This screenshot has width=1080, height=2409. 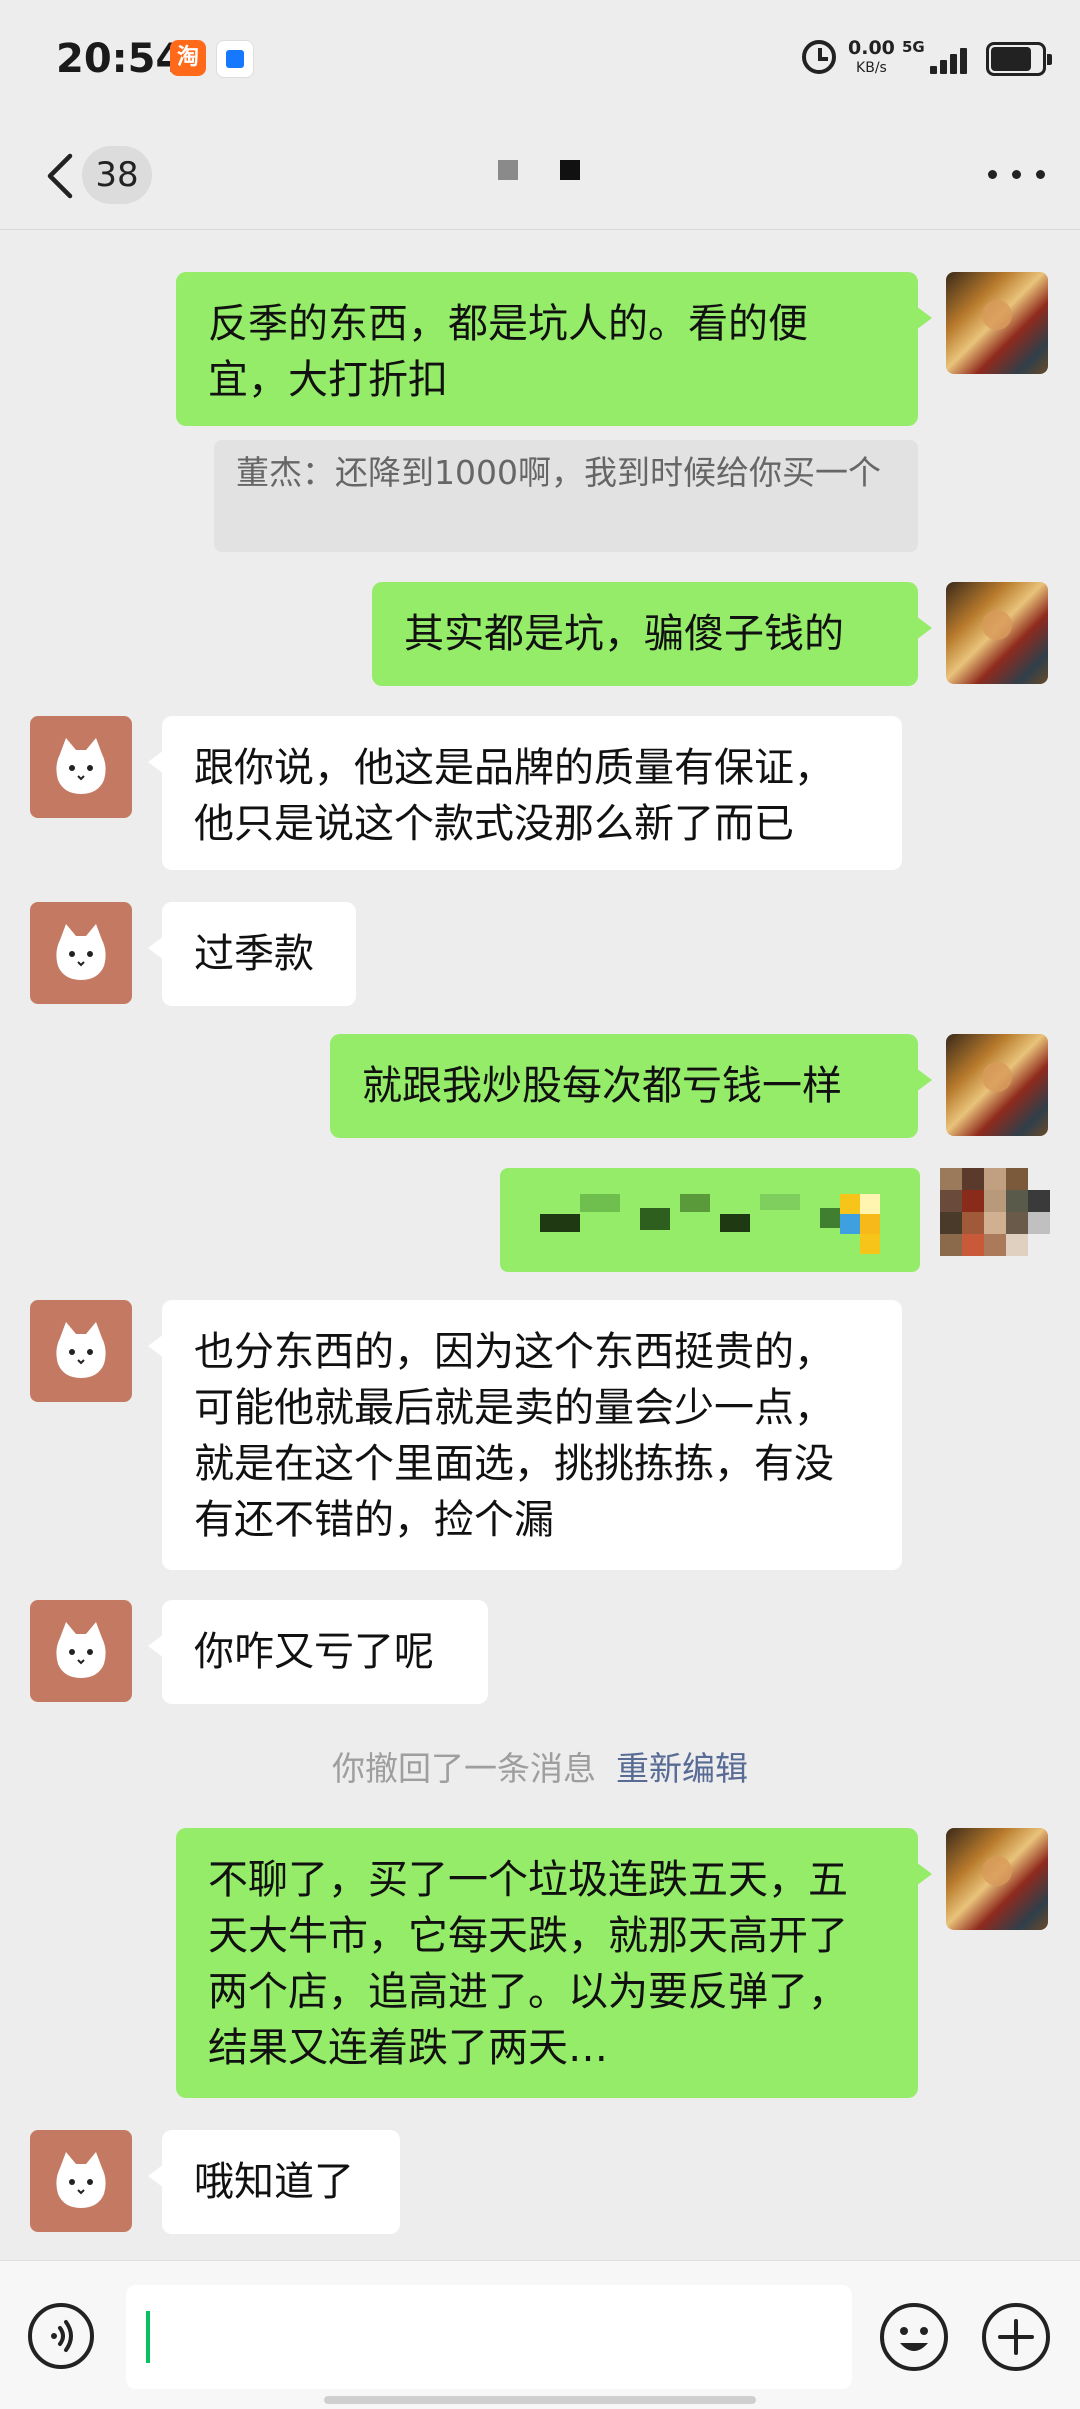 What do you see at coordinates (682, 1768) in the screenshot?
I see `re-edit-link: 重新编辑` at bounding box center [682, 1768].